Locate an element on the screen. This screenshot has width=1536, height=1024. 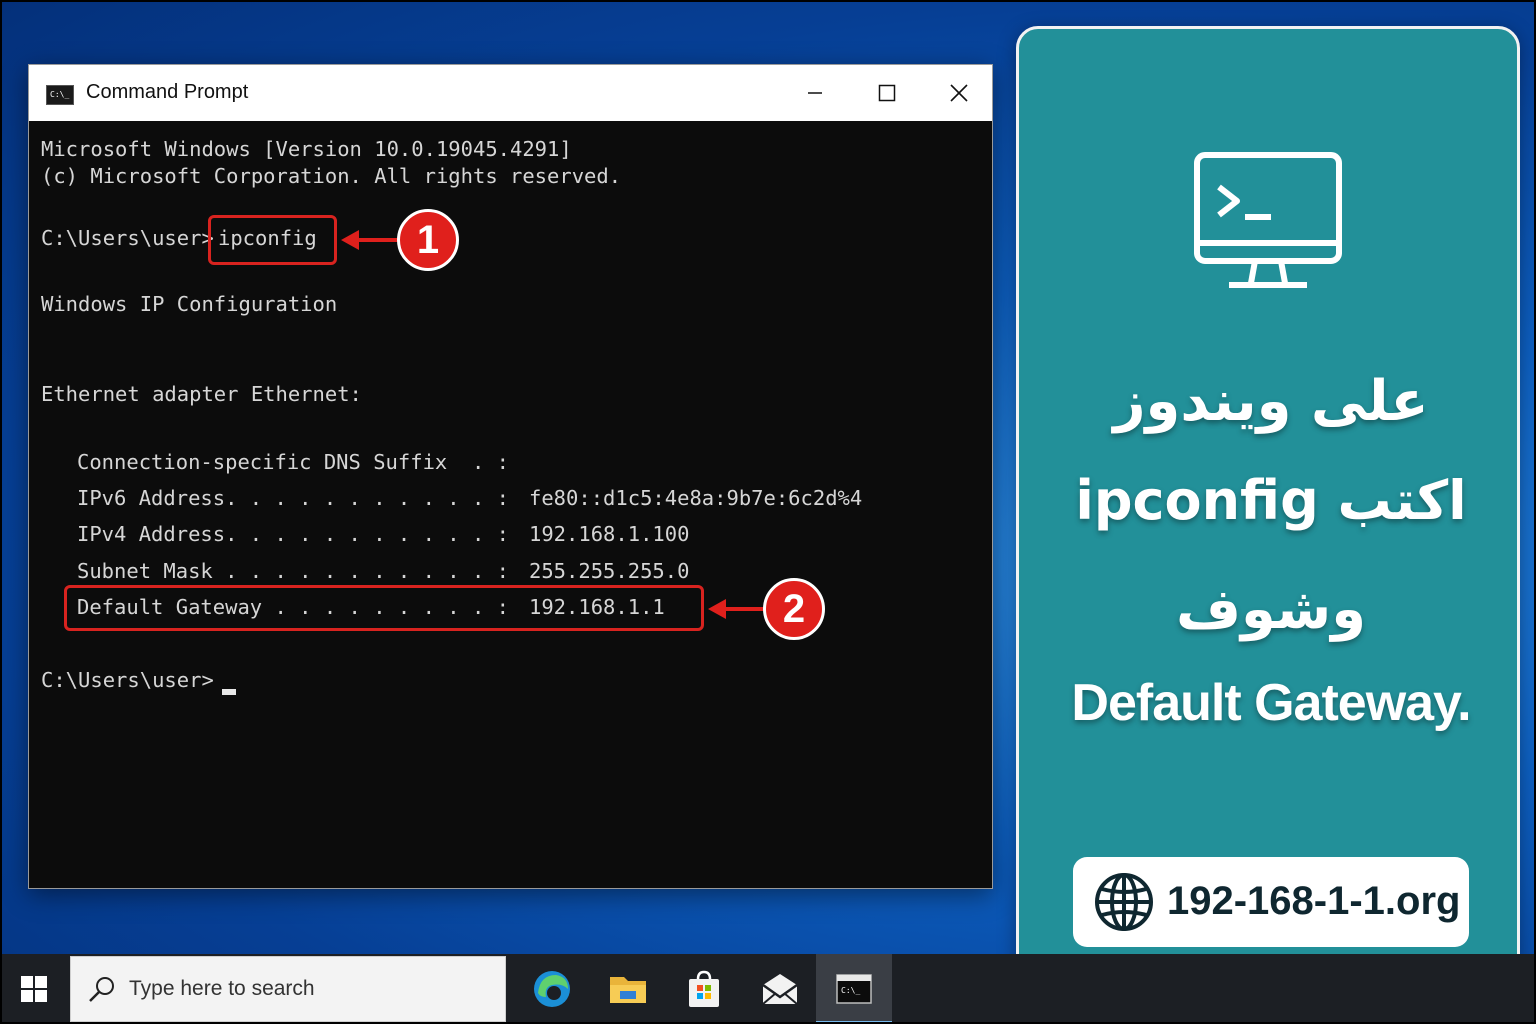
terminal-monitor-icon is located at coordinates (1268, 220).